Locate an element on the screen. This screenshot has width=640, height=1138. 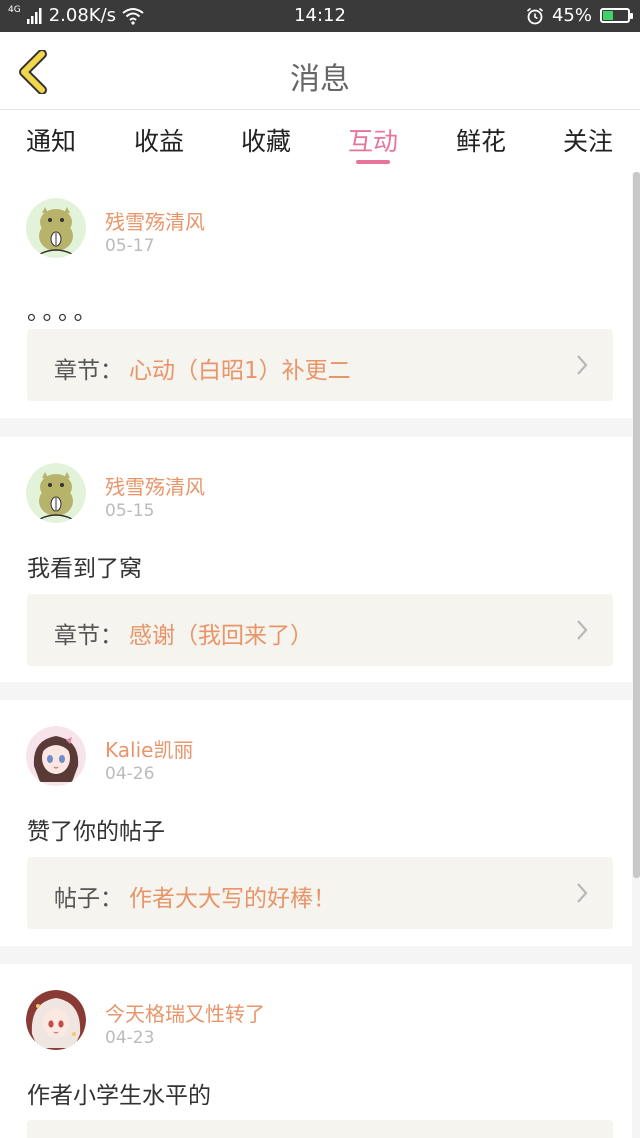
post-link: 帖子： 作者大大写的好棒！ is located at coordinates (320, 893).